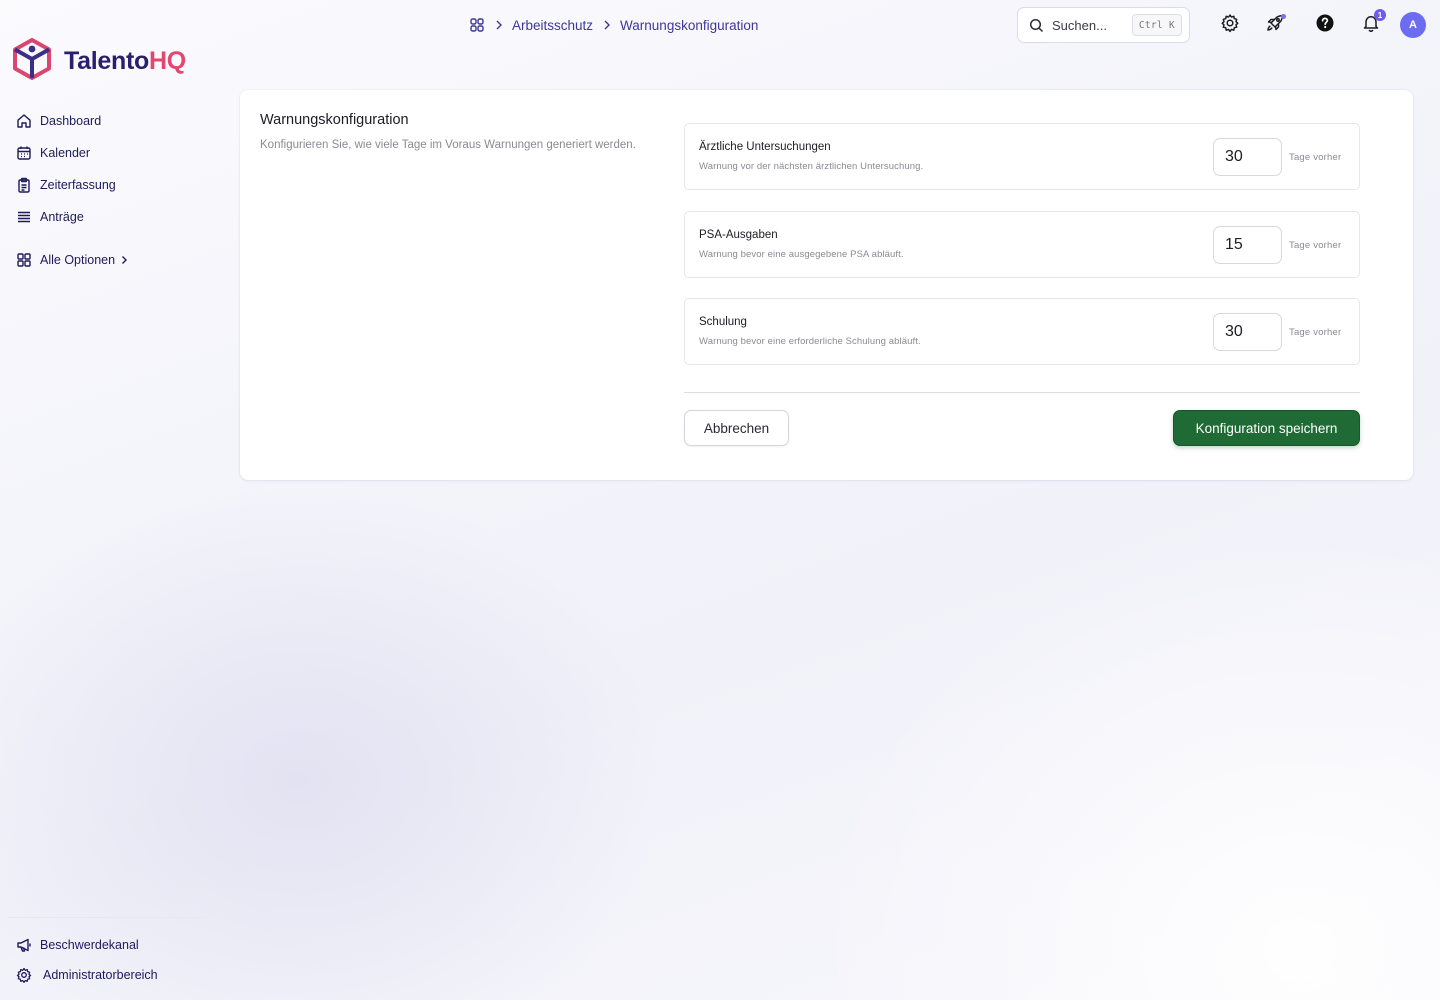 This screenshot has width=1440, height=1000. I want to click on sidebar-item-kalender: Kalender, so click(110, 153).